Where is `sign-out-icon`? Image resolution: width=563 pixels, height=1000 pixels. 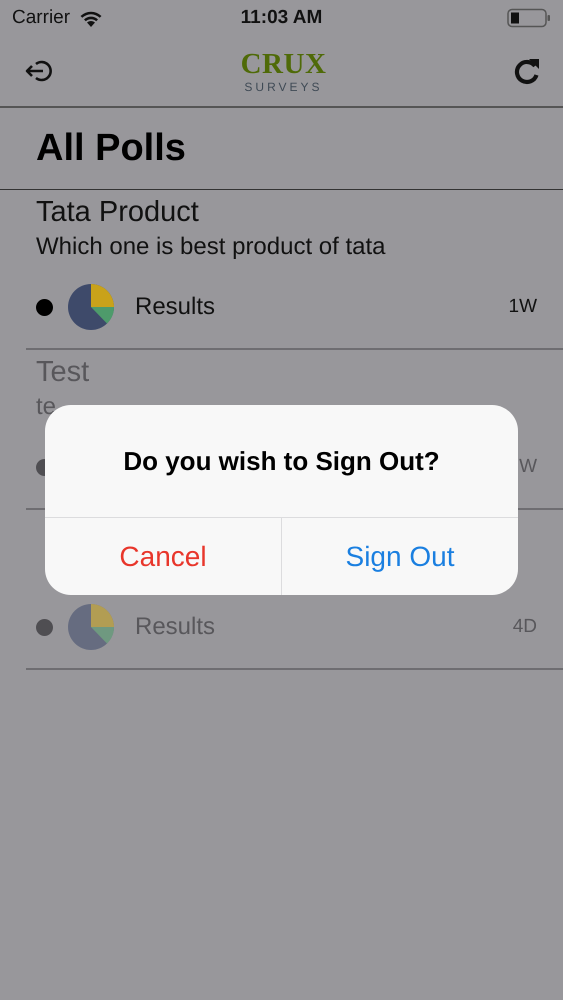
sign-out-icon is located at coordinates (39, 71).